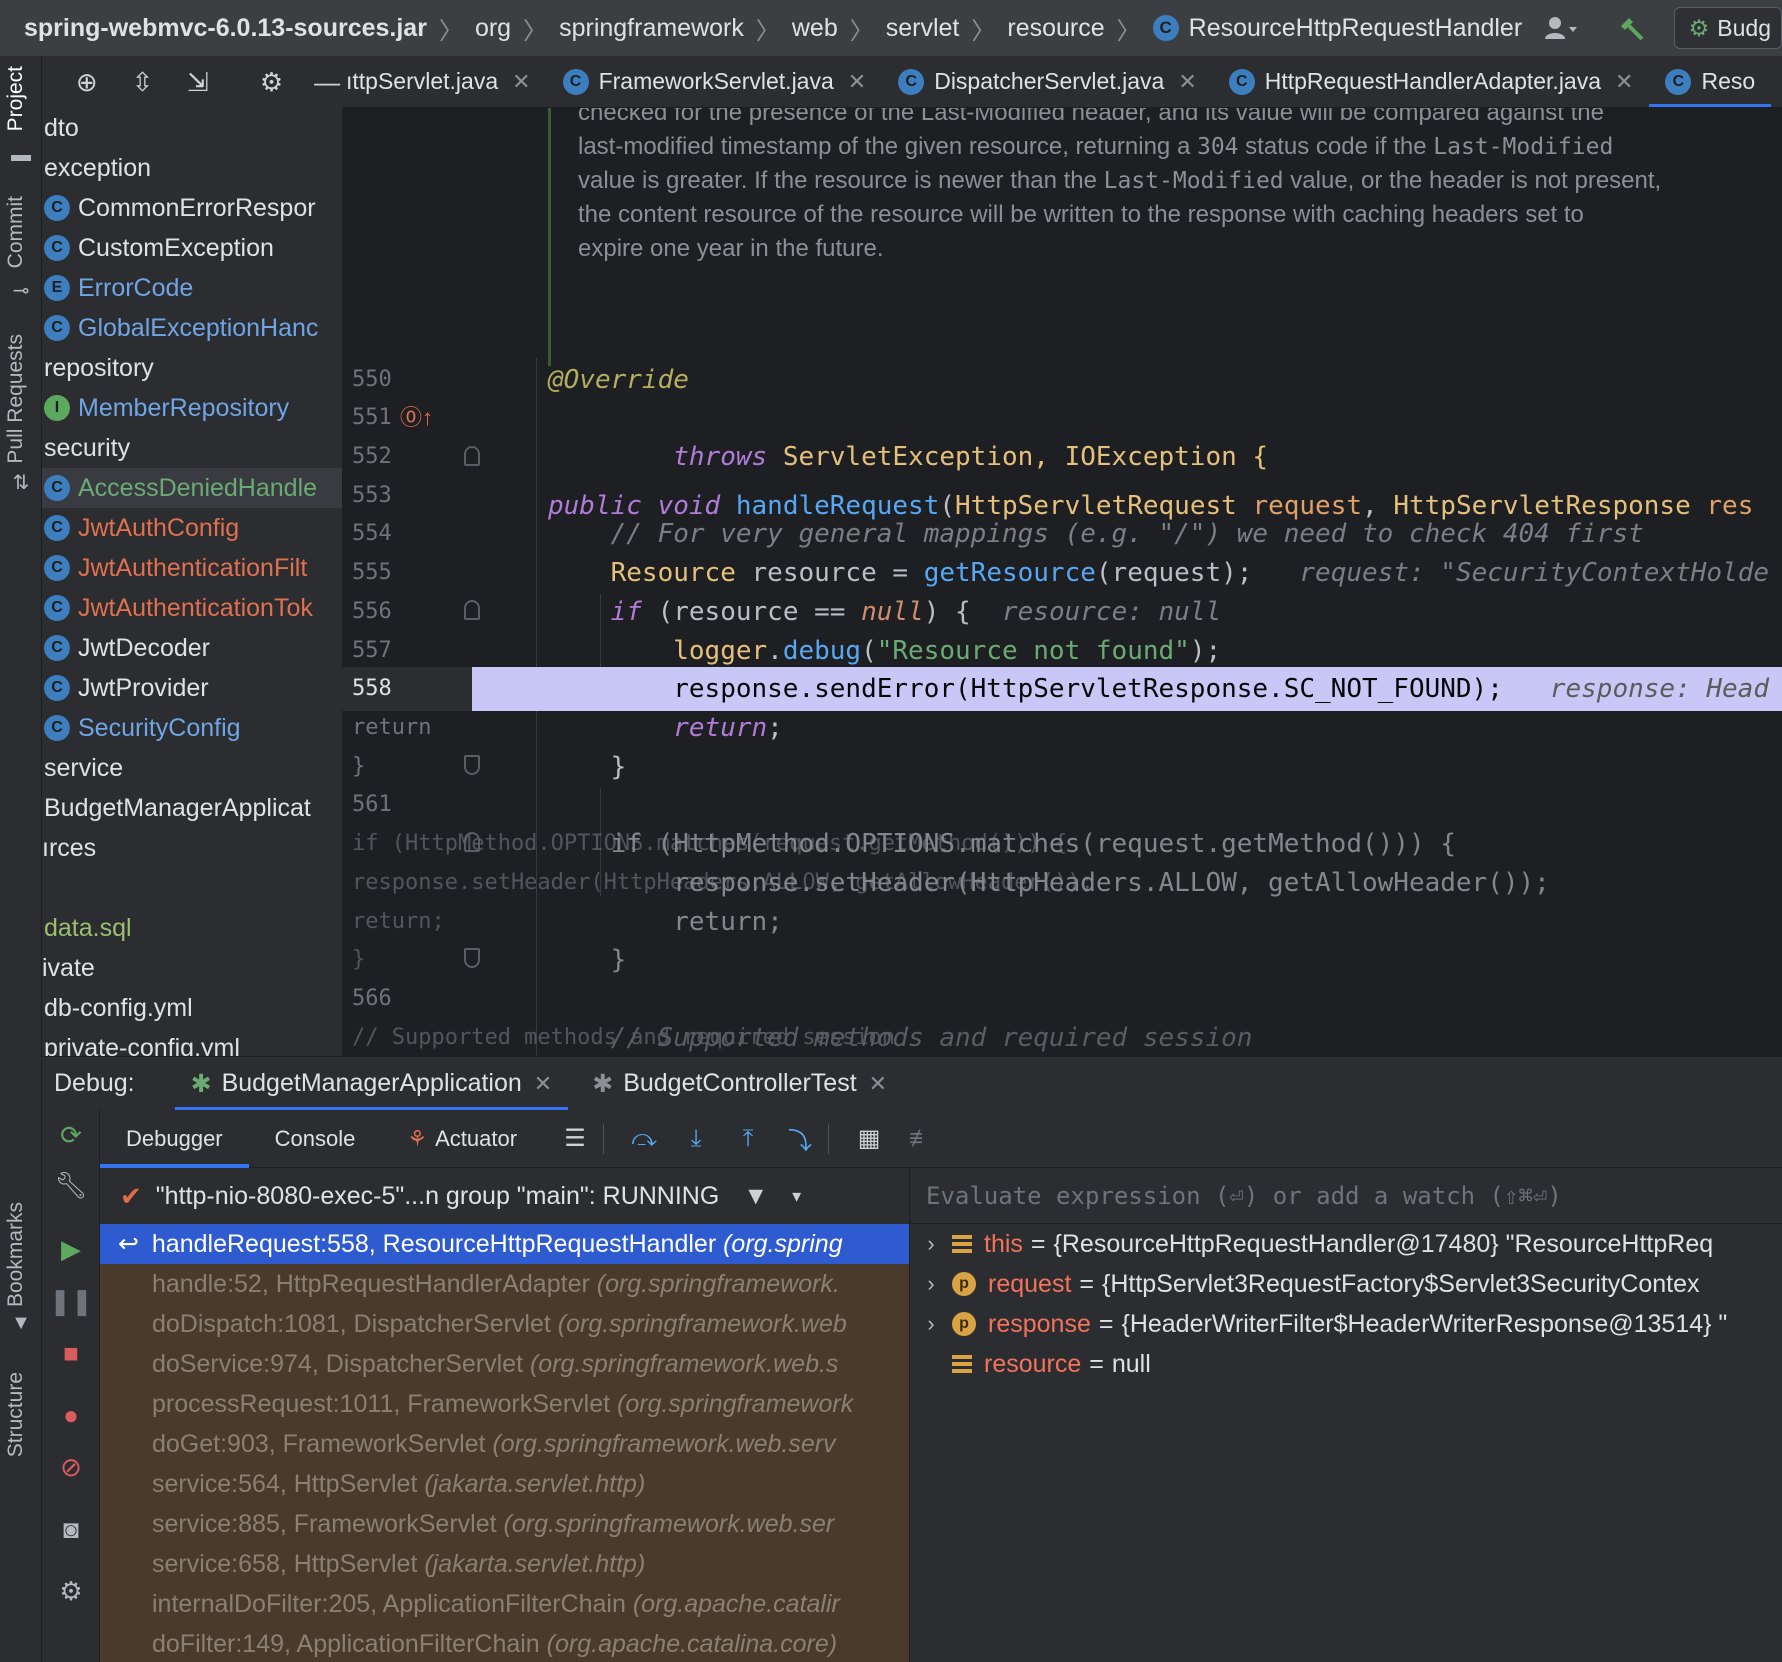 This screenshot has width=1782, height=1662. I want to click on expand-all-icon: ⇳, so click(143, 82).